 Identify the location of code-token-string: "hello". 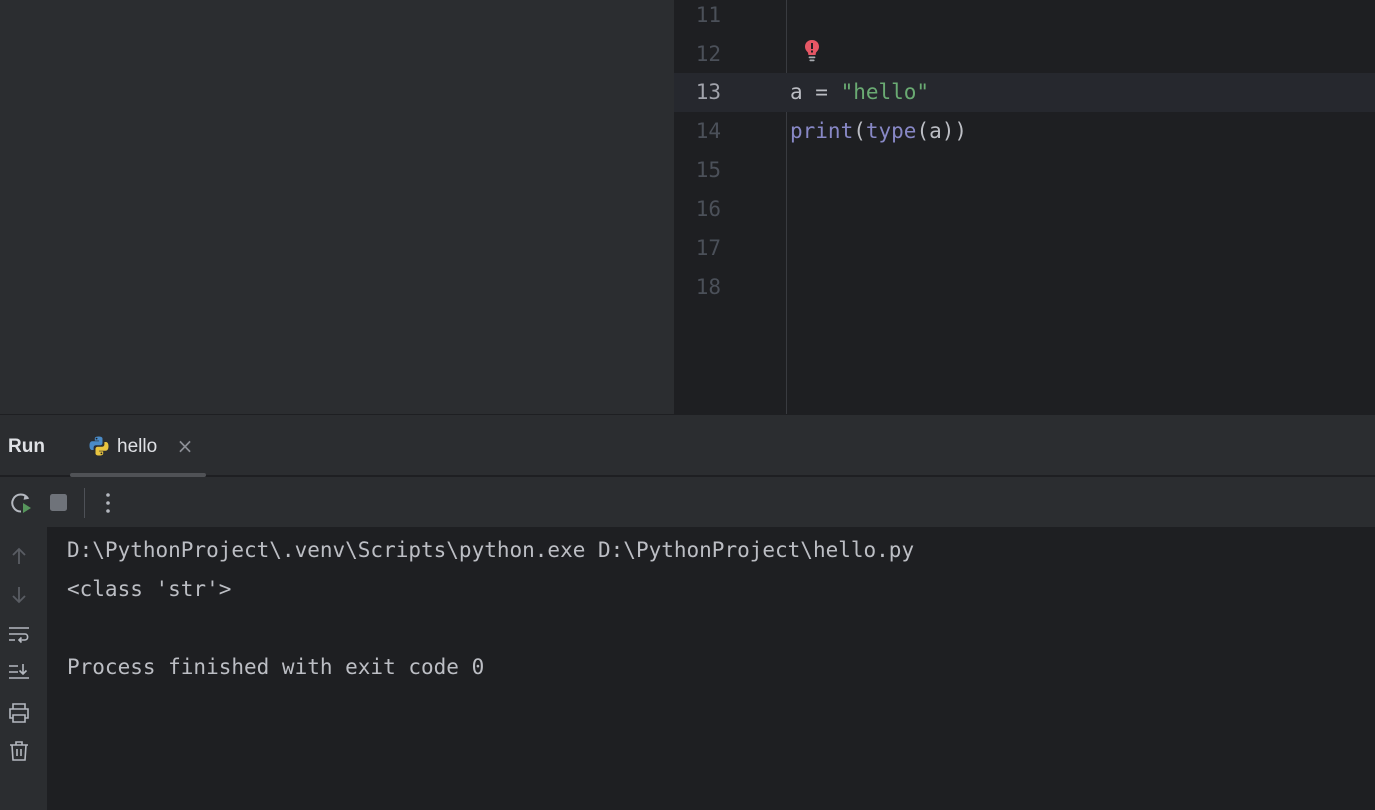
(885, 92).